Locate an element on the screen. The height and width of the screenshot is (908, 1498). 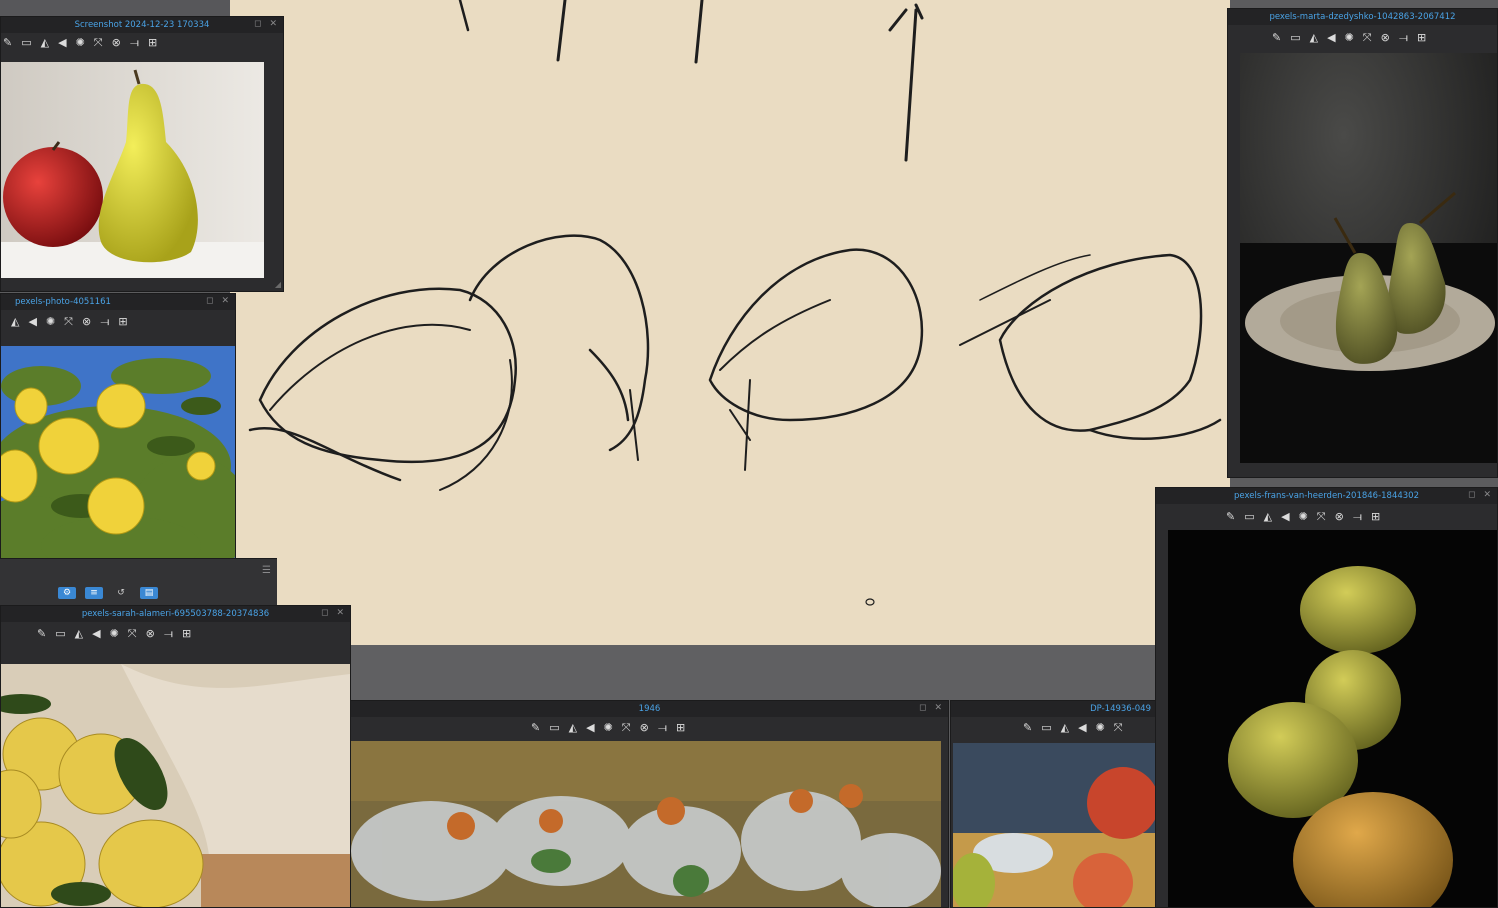
reference-image-still-life-painting is located at coordinates (1056, 825).